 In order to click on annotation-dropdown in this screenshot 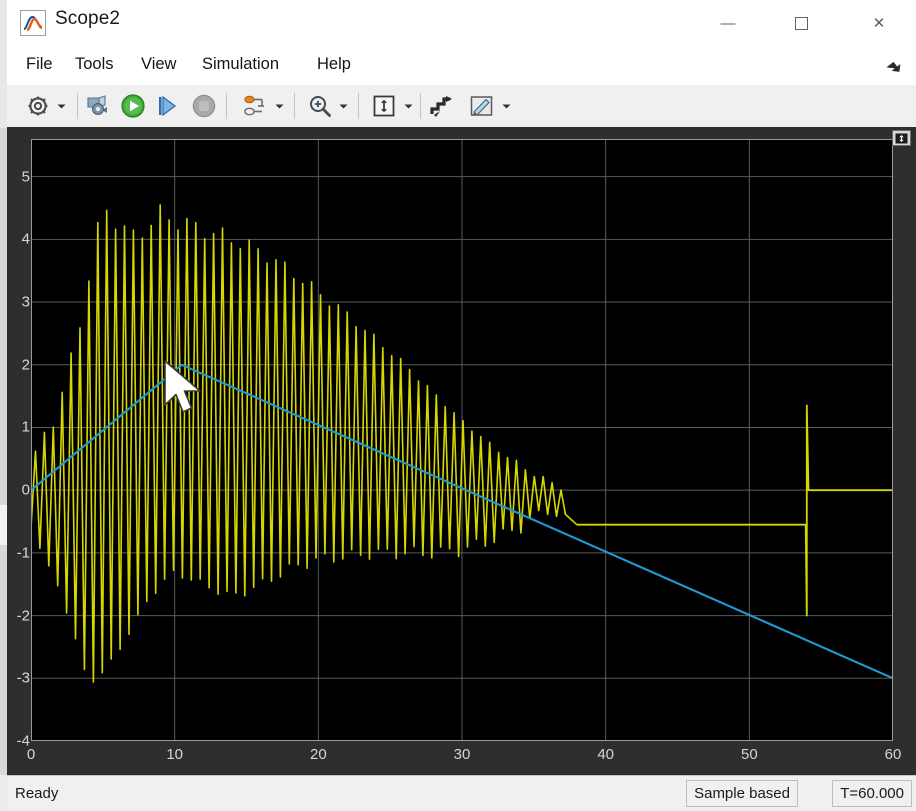, I will do `click(506, 106)`.